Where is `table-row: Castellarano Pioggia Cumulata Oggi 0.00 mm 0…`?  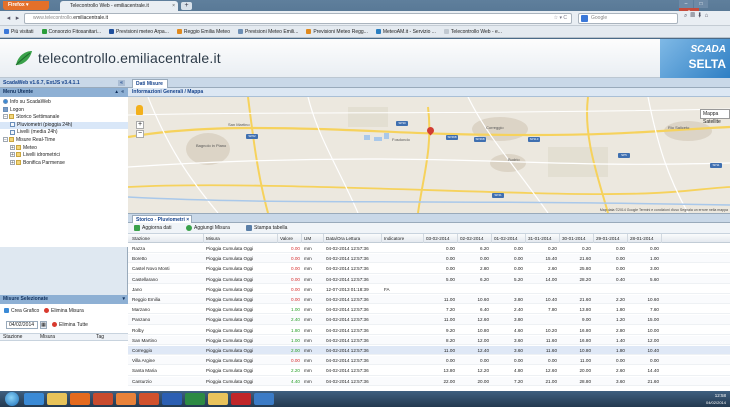 table-row: Castellarano Pioggia Cumulata Oggi 0.00 mm 0… is located at coordinates (429, 279).